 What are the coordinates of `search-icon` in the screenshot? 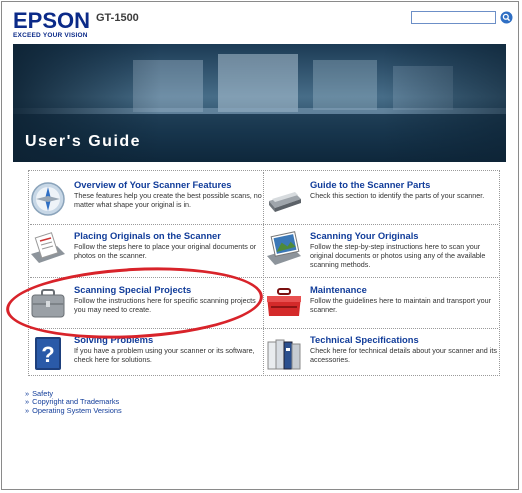 It's located at (506, 17).